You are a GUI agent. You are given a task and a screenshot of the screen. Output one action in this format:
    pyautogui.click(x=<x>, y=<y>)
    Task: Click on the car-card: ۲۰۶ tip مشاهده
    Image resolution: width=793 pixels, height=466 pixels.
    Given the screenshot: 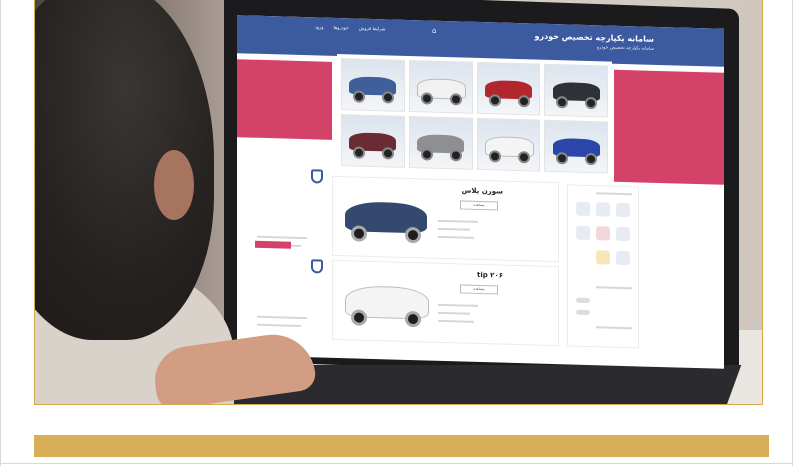 What is the action you would take?
    pyautogui.click(x=445, y=303)
    